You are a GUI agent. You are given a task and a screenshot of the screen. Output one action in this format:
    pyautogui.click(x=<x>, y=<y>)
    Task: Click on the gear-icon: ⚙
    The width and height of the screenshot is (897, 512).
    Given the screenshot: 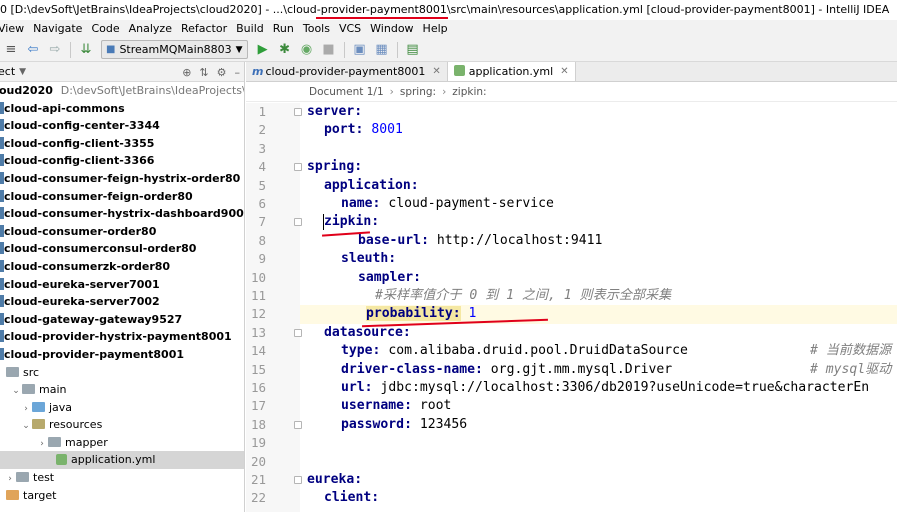 What is the action you would take?
    pyautogui.click(x=222, y=72)
    